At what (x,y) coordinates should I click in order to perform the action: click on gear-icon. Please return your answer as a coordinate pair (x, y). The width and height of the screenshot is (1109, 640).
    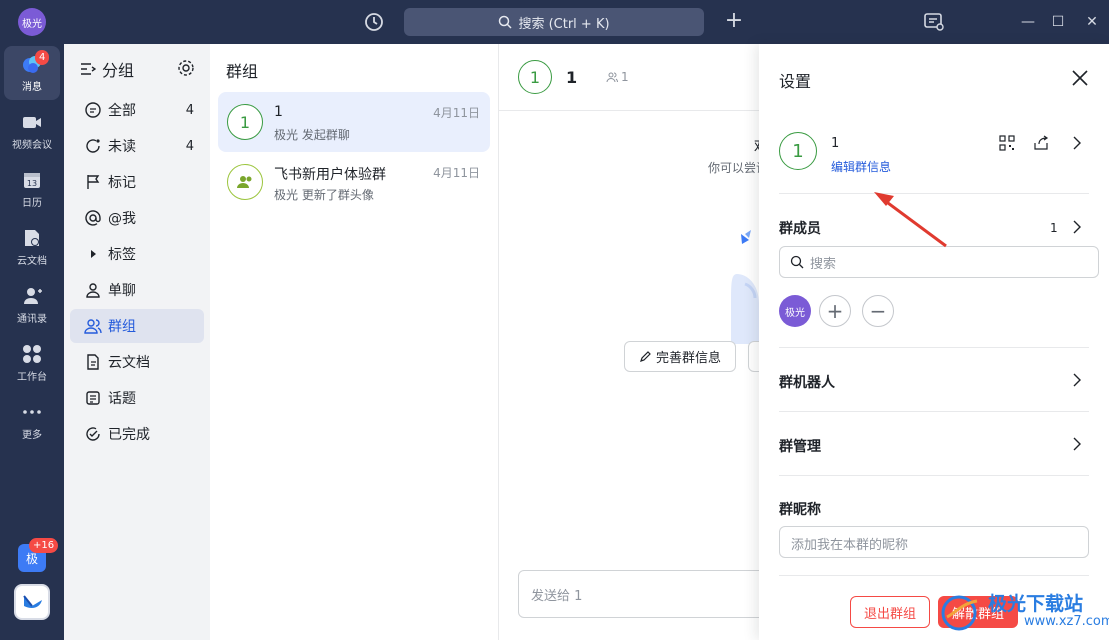
    Looking at the image, I should click on (186, 68).